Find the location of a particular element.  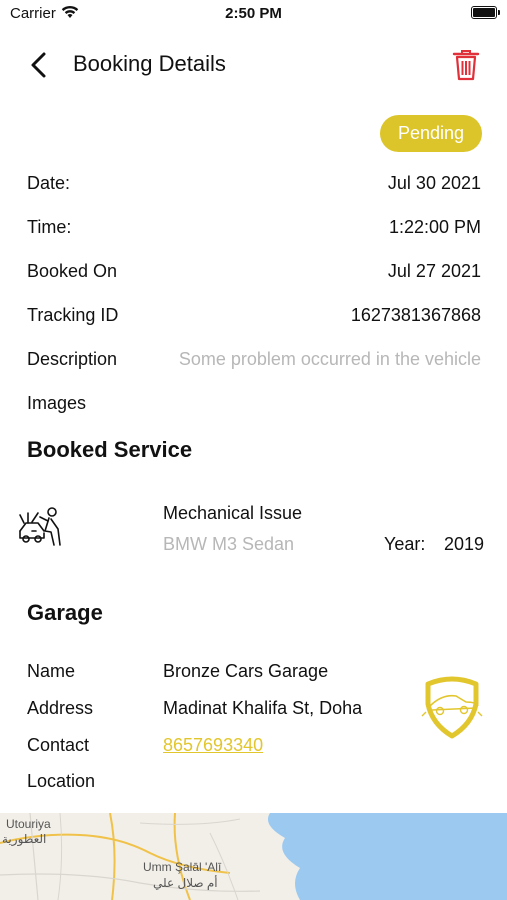

garage-address-label: Address is located at coordinates (60, 708).